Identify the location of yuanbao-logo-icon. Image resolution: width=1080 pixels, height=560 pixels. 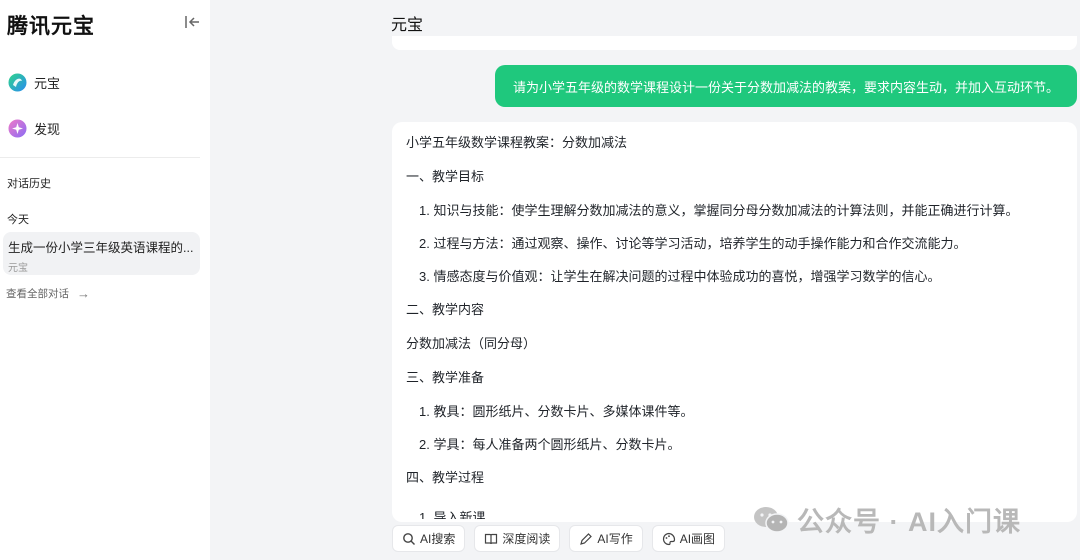
(17, 82).